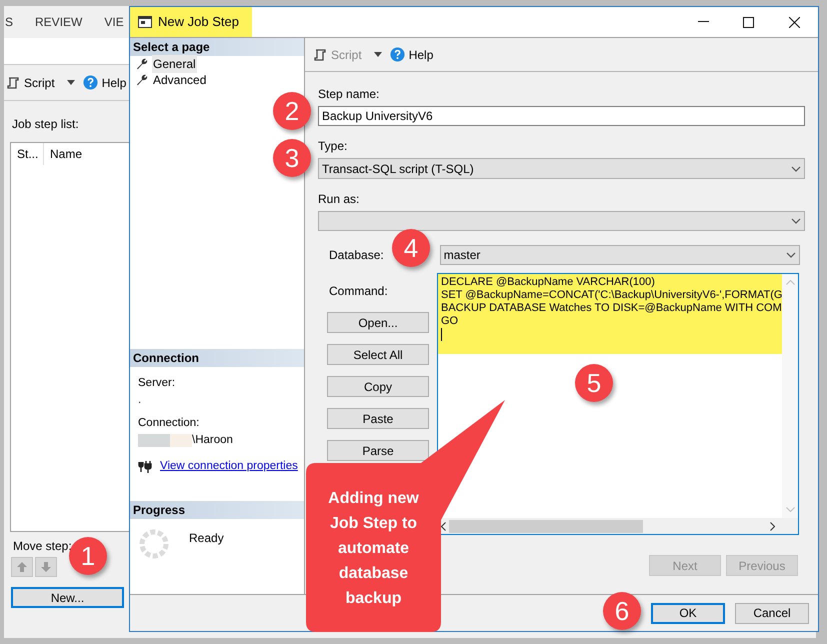 This screenshot has height=644, width=827. Describe the element at coordinates (378, 450) in the screenshot. I see `dialog-button: Parse` at that location.